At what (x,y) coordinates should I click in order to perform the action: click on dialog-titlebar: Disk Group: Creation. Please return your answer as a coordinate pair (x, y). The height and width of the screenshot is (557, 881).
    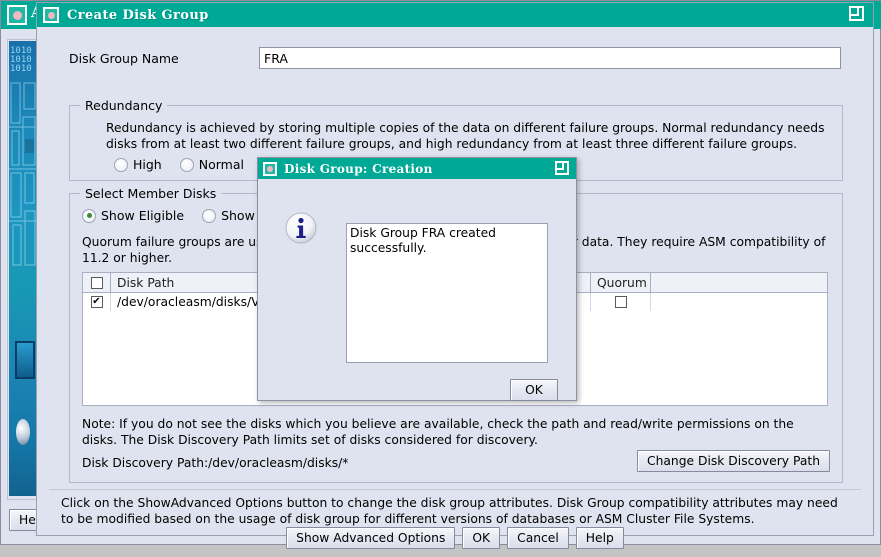
    Looking at the image, I should click on (417, 168).